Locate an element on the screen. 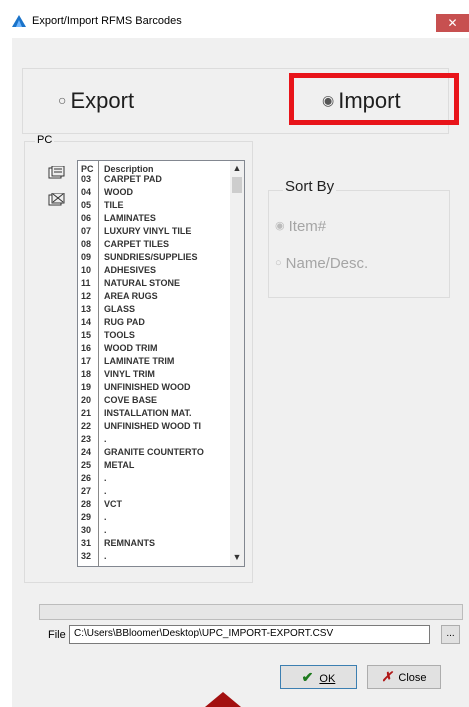 The width and height of the screenshot is (469, 707). sort-item-radio: ◉ Item# is located at coordinates (300, 226).